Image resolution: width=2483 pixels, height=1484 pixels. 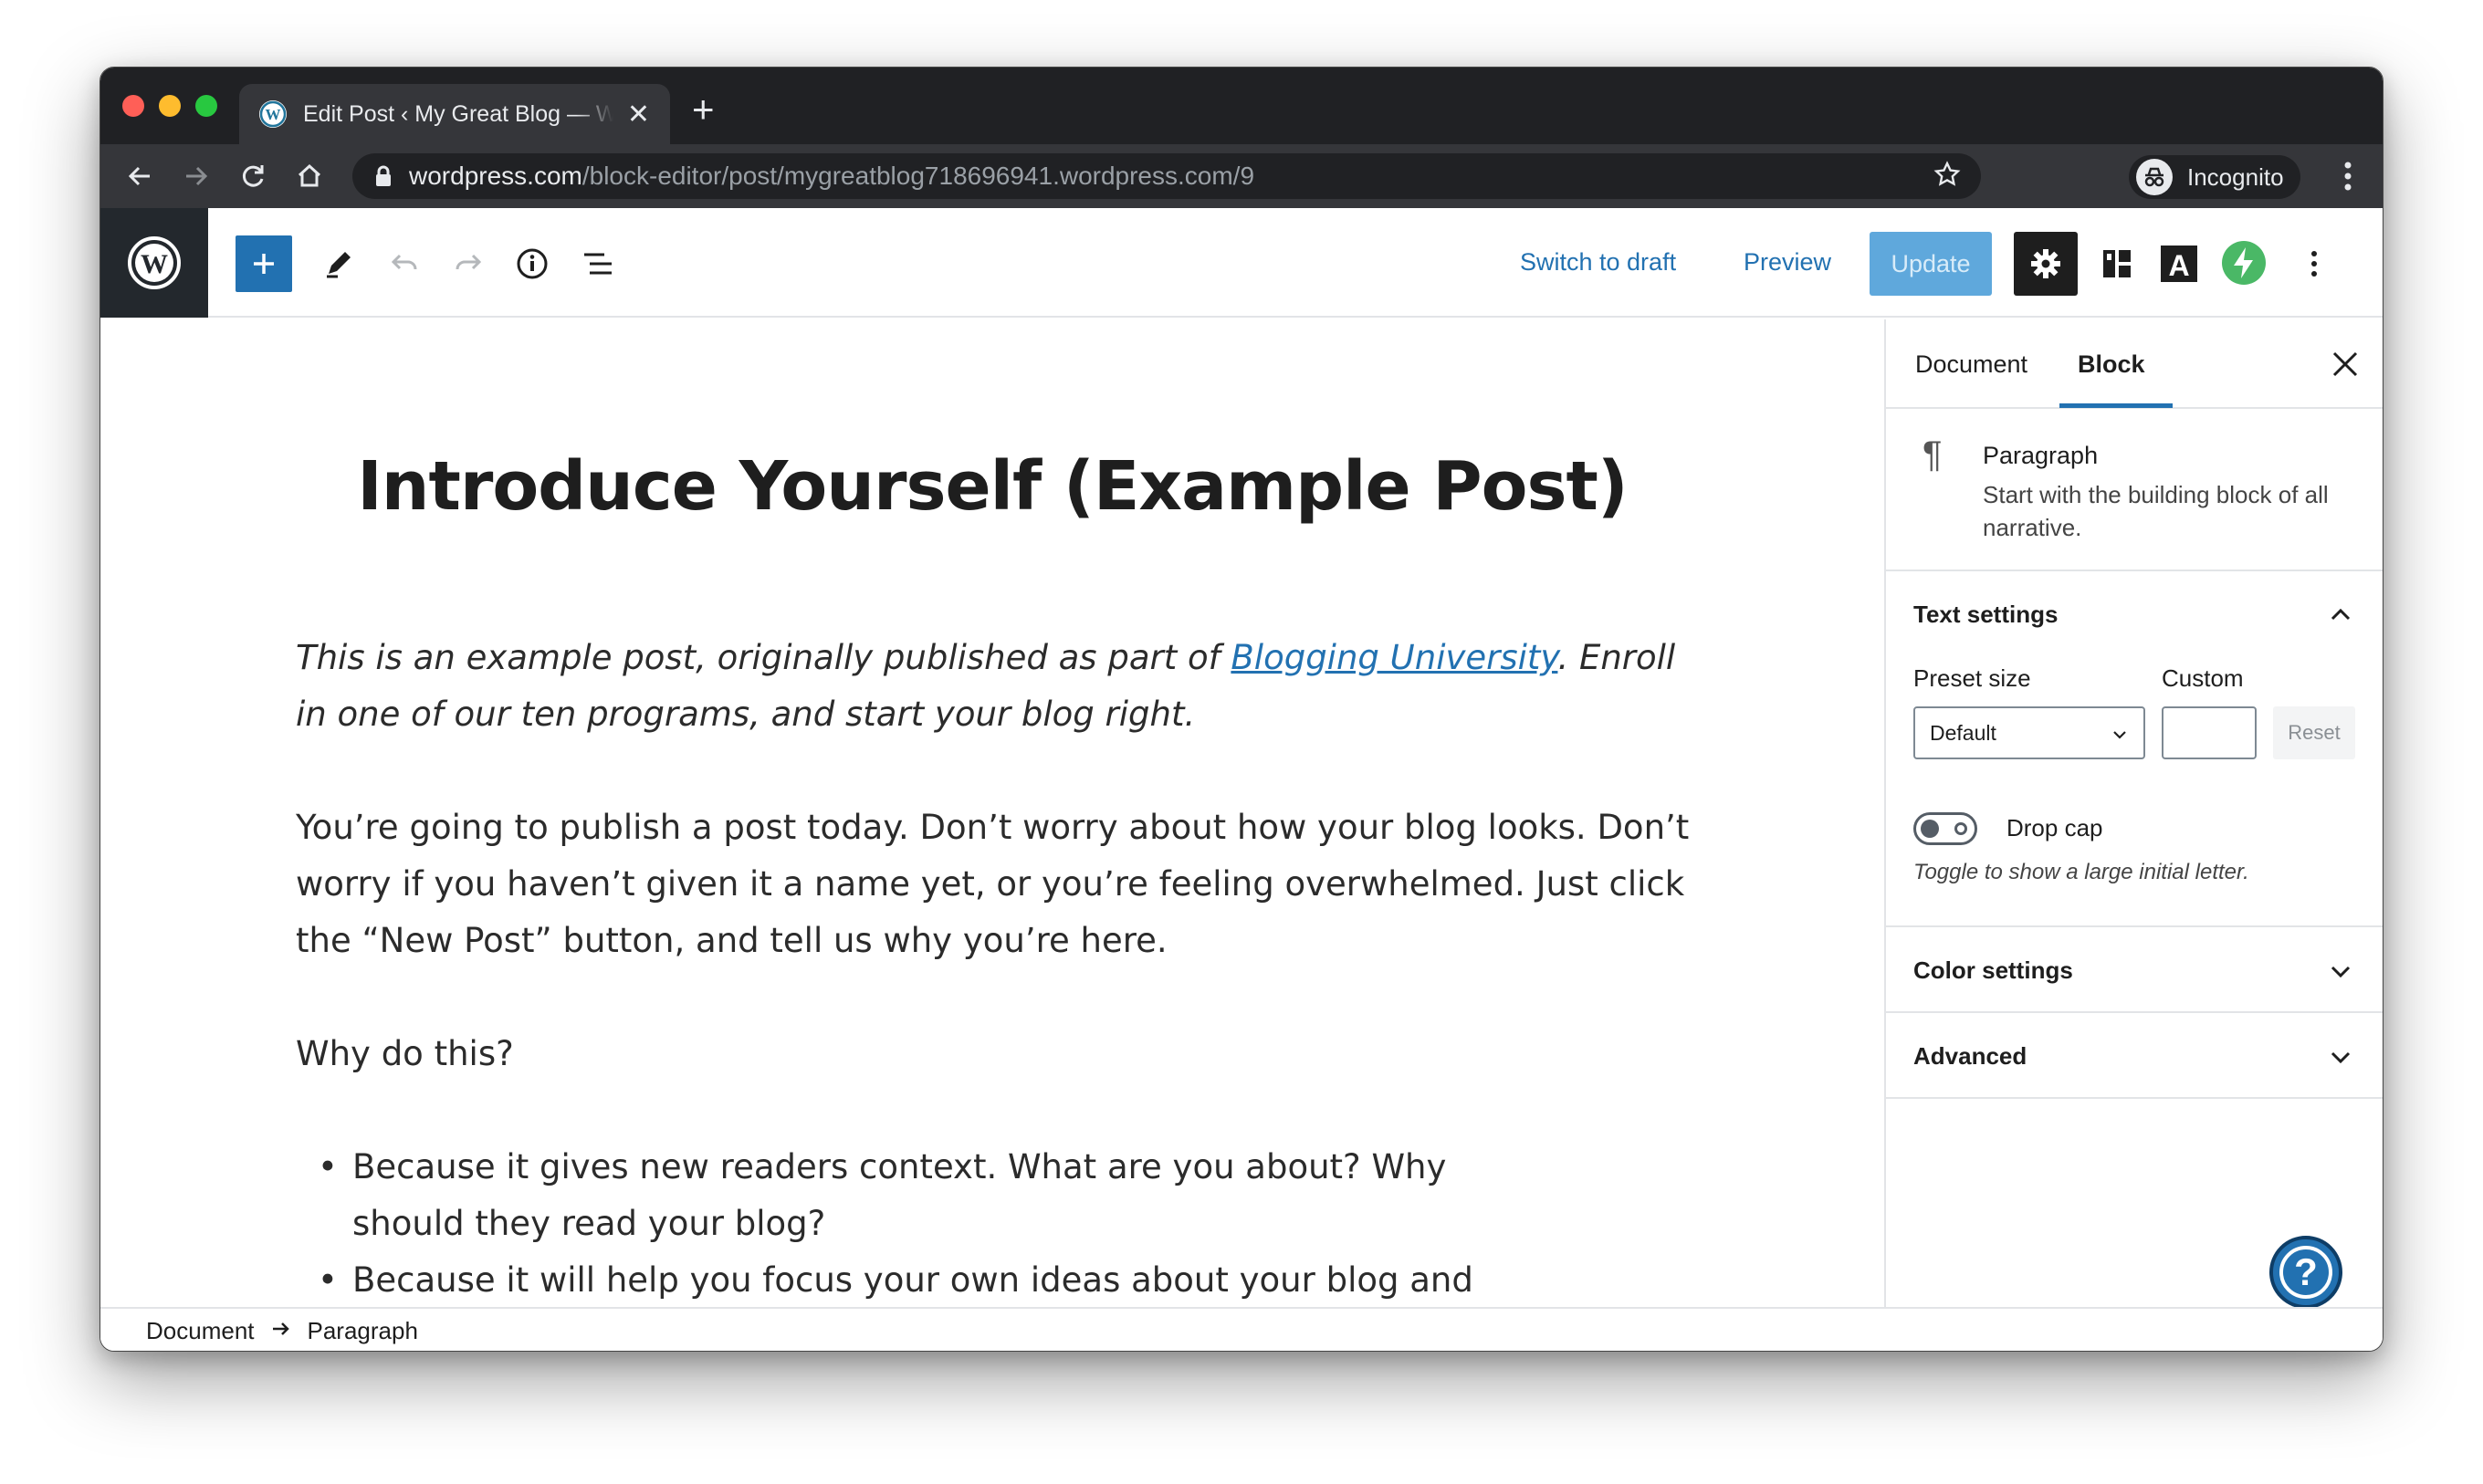 I want to click on block-name: Paragraph, so click(x=2041, y=455).